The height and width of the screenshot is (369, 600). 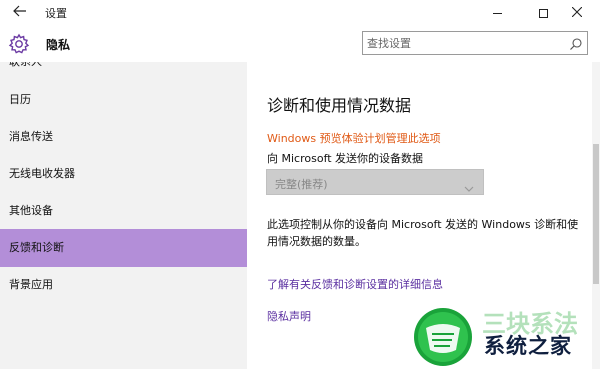 I want to click on diagnostic-level-dropdown: 完整(推荐), so click(x=375, y=182).